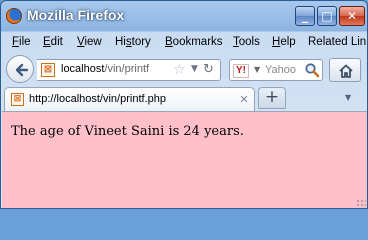 The image size is (368, 240). What do you see at coordinates (184, 16) in the screenshot?
I see `title-bar: Mozilla Firefox _ □ ✕` at bounding box center [184, 16].